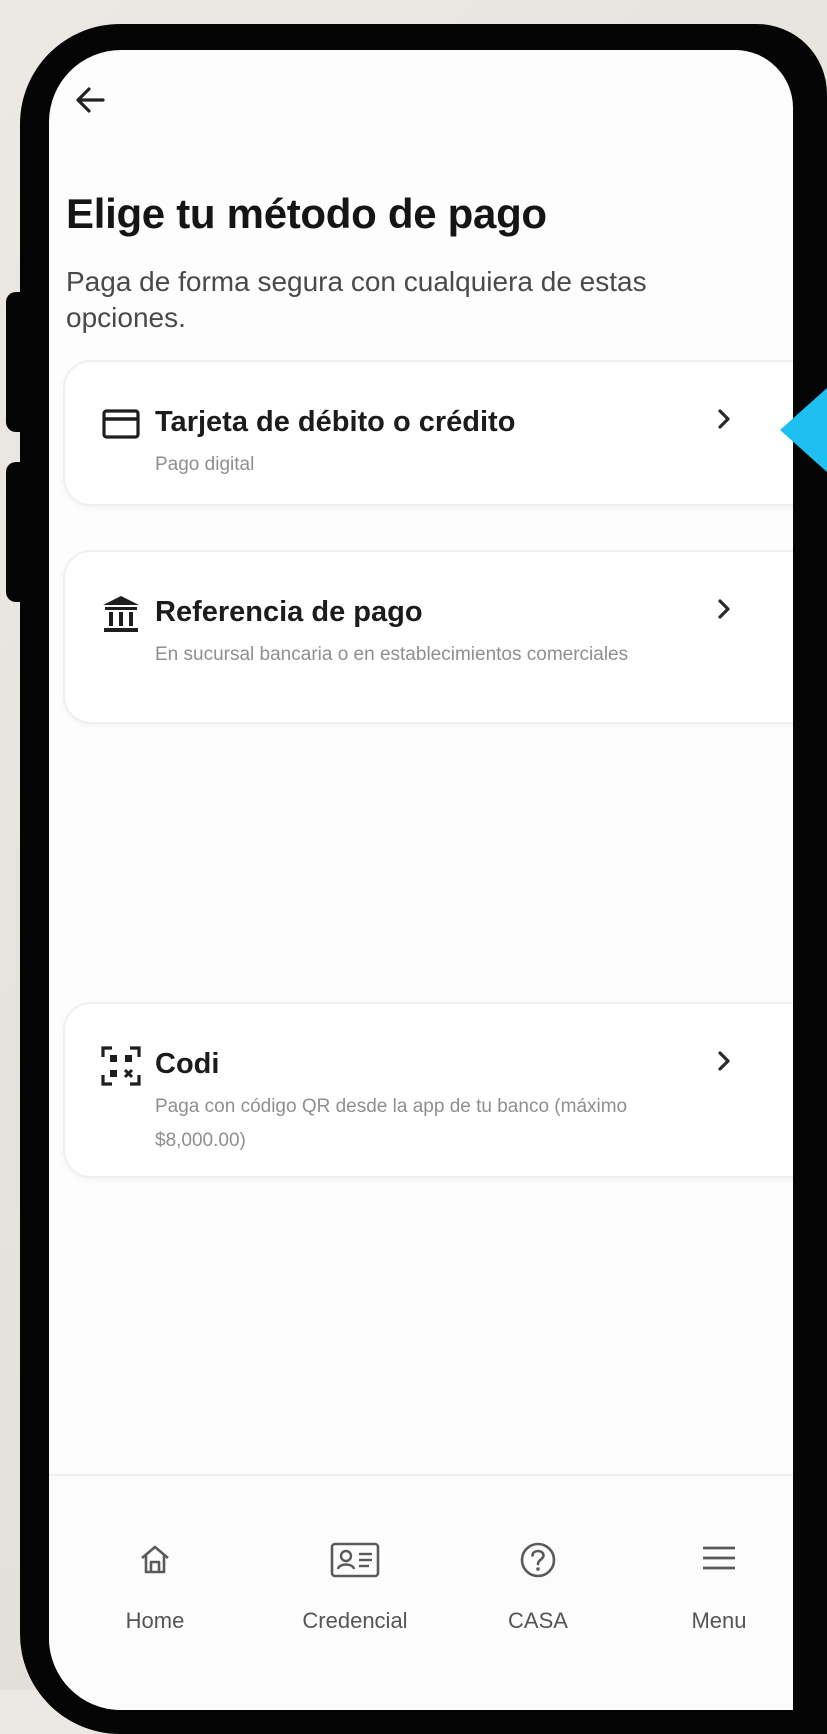  I want to click on nav-item-menu: Menu, so click(719, 1556).